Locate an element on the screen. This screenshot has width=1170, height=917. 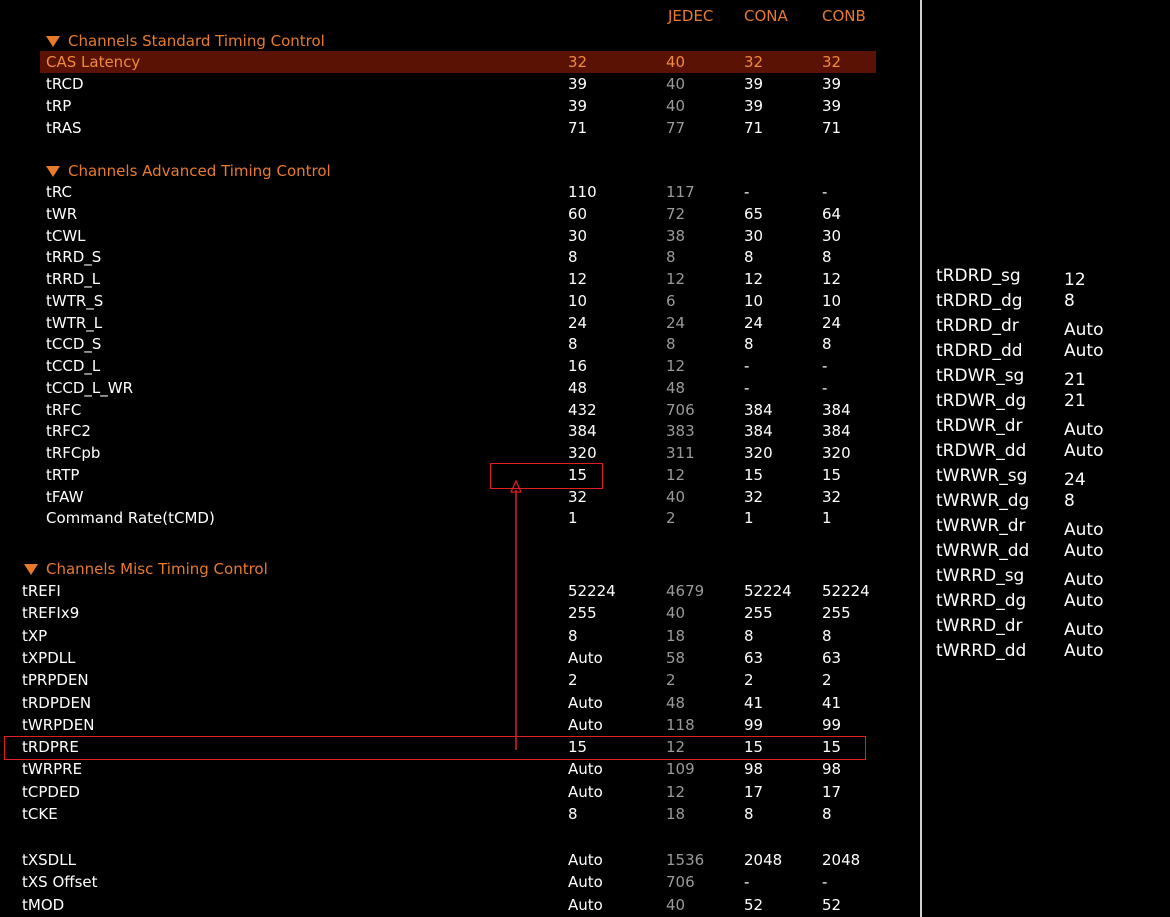
cona-value: 30 is located at coordinates (754, 235).